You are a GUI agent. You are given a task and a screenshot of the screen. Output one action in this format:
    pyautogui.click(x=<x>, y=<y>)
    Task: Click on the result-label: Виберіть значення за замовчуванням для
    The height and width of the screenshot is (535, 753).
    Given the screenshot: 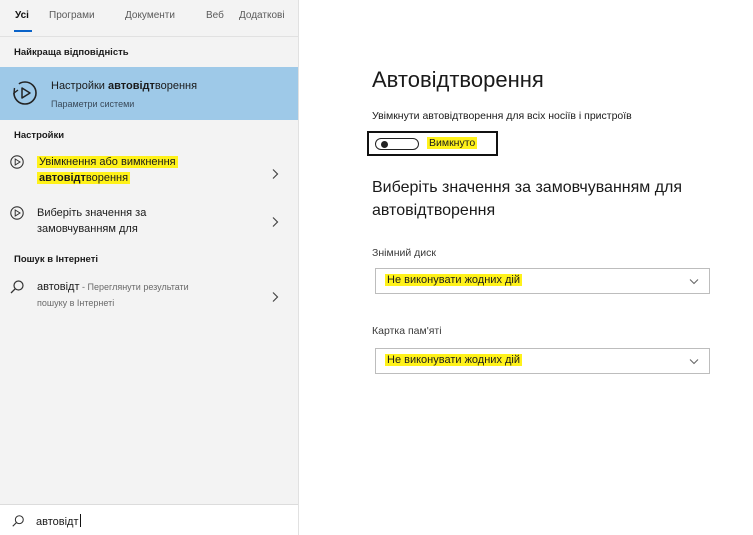 What is the action you would take?
    pyautogui.click(x=92, y=221)
    